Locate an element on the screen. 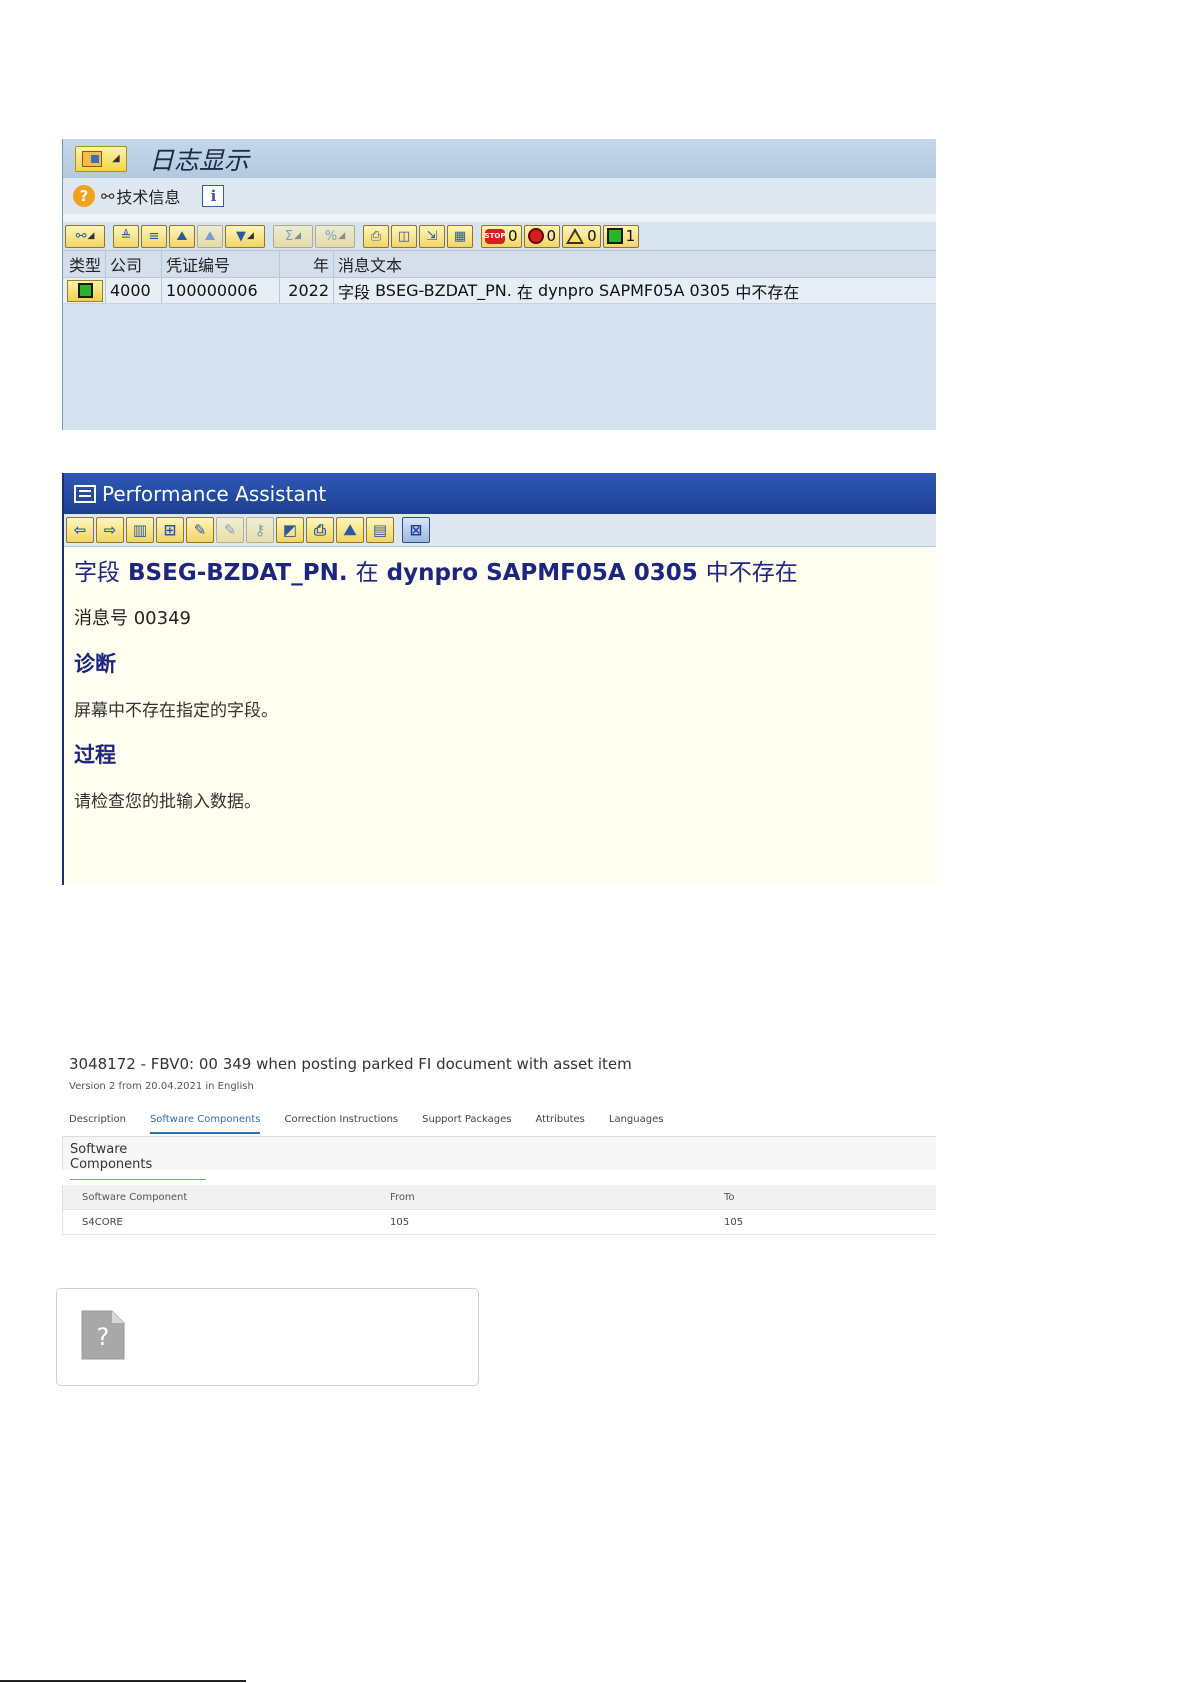 This screenshot has height=1683, width=1191. stop-counter: STOP 0 is located at coordinates (501, 236).